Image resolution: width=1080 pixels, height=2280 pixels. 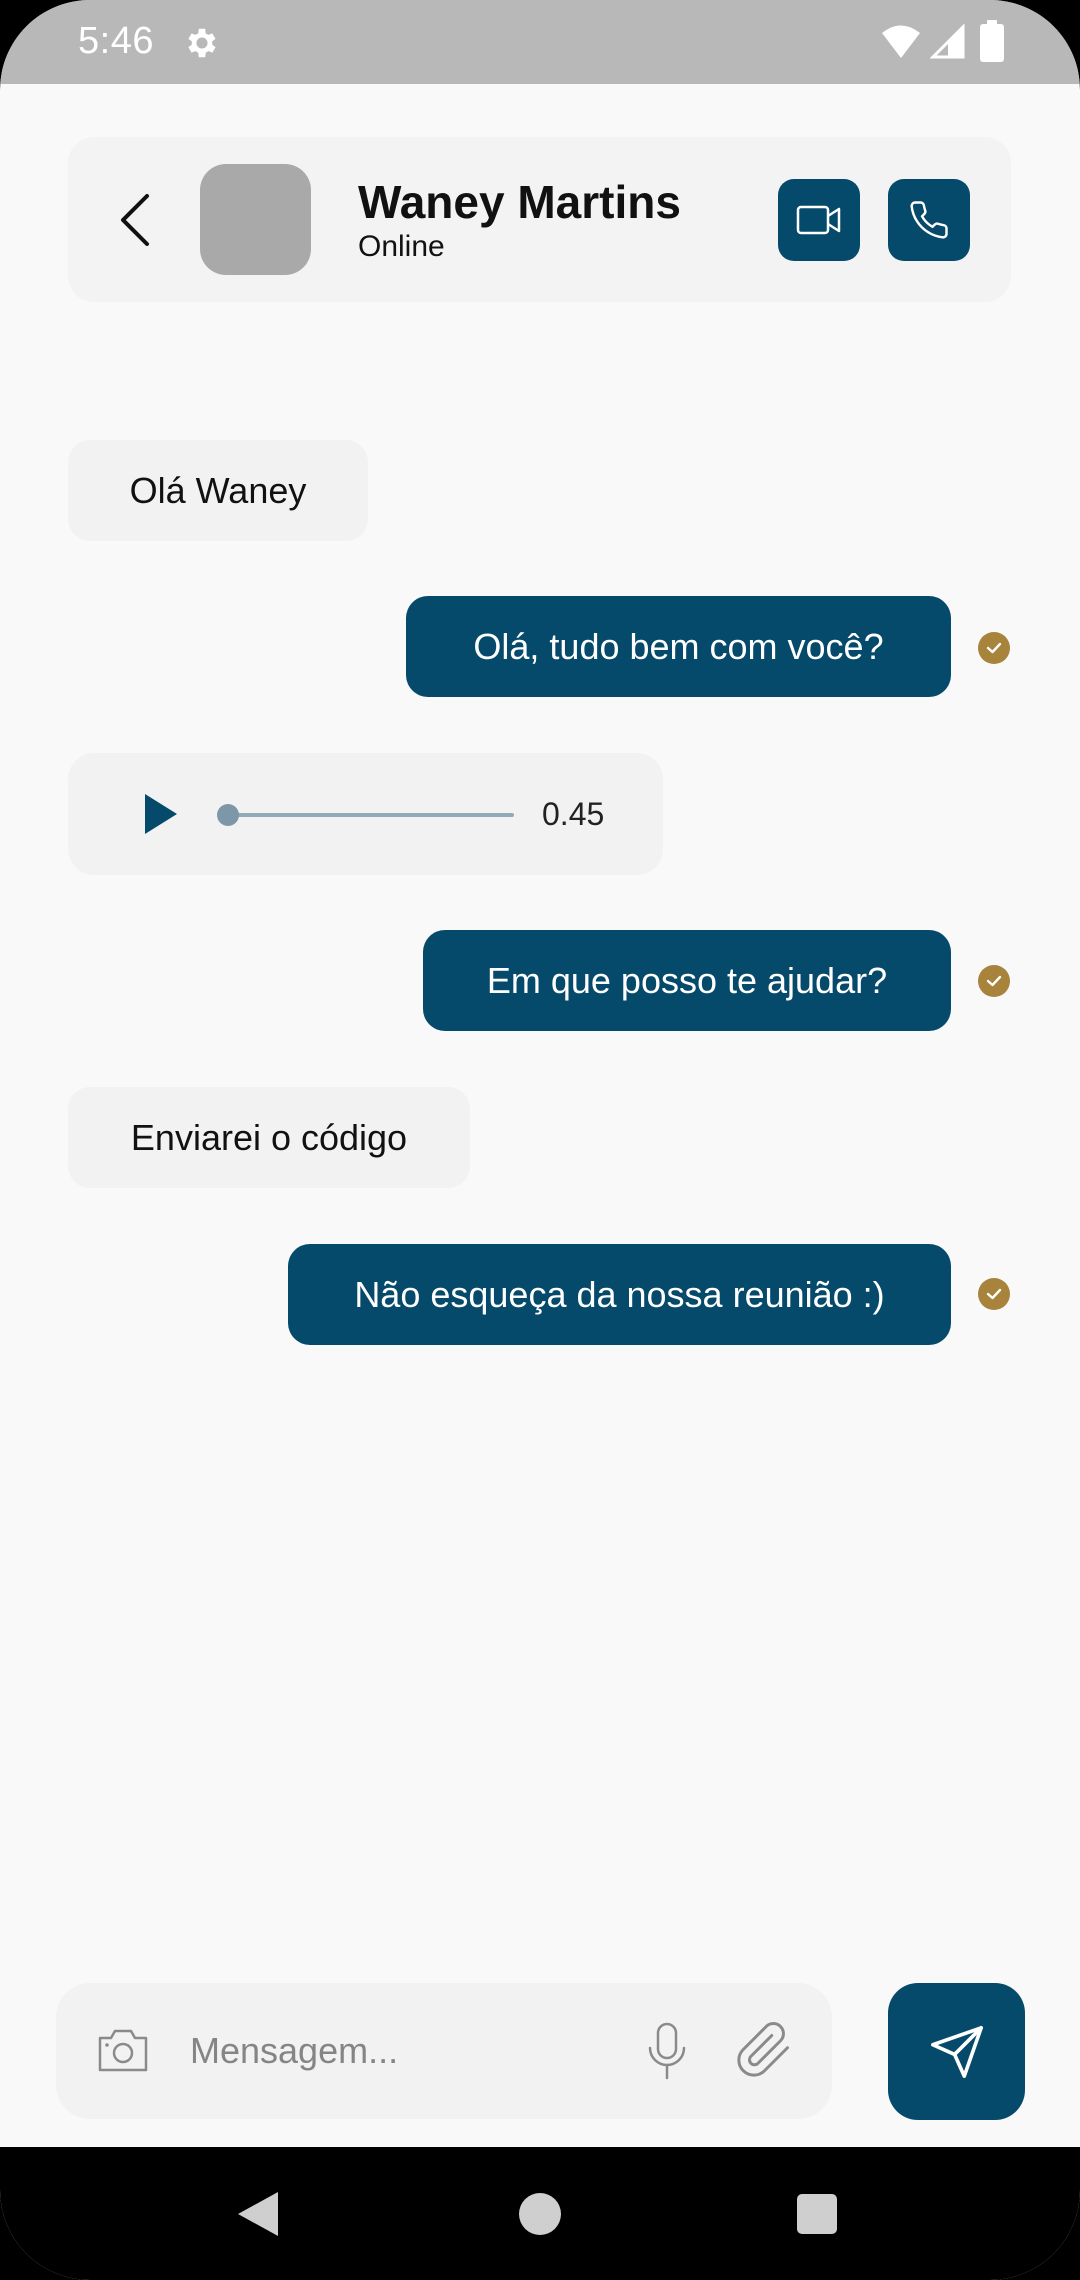 I want to click on send-button, so click(x=956, y=2051).